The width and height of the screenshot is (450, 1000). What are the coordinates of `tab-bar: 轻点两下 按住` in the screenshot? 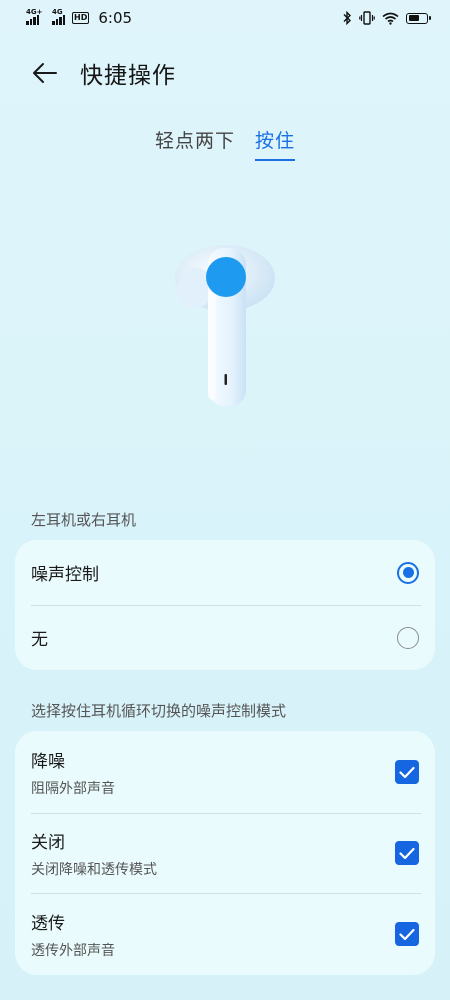 It's located at (225, 143).